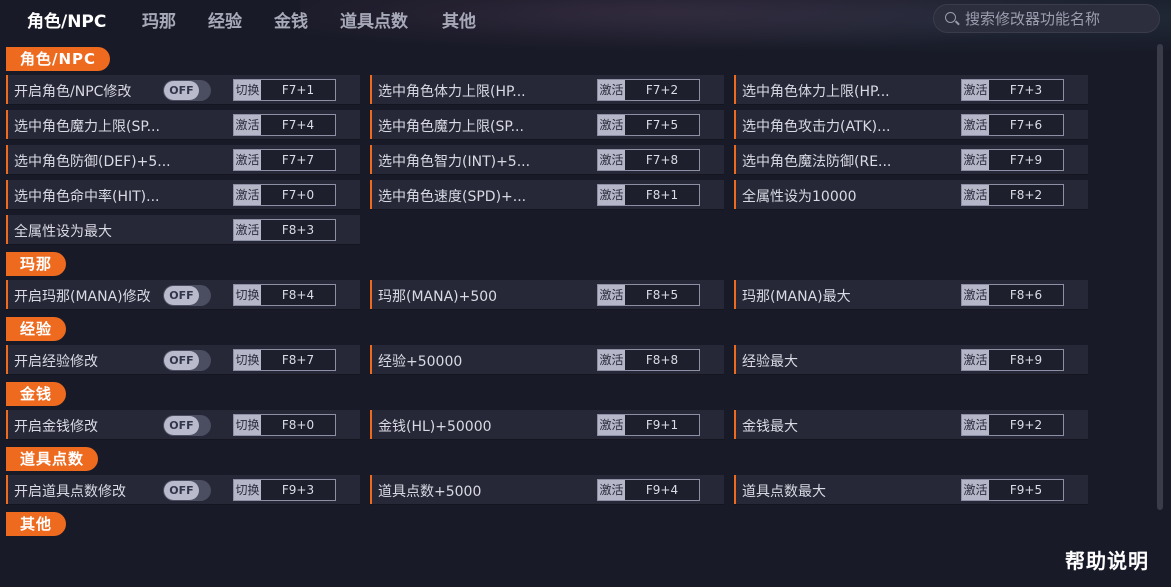 This screenshot has width=1171, height=587. I want to click on hotkey-box: 激活 F7+4, so click(284, 125).